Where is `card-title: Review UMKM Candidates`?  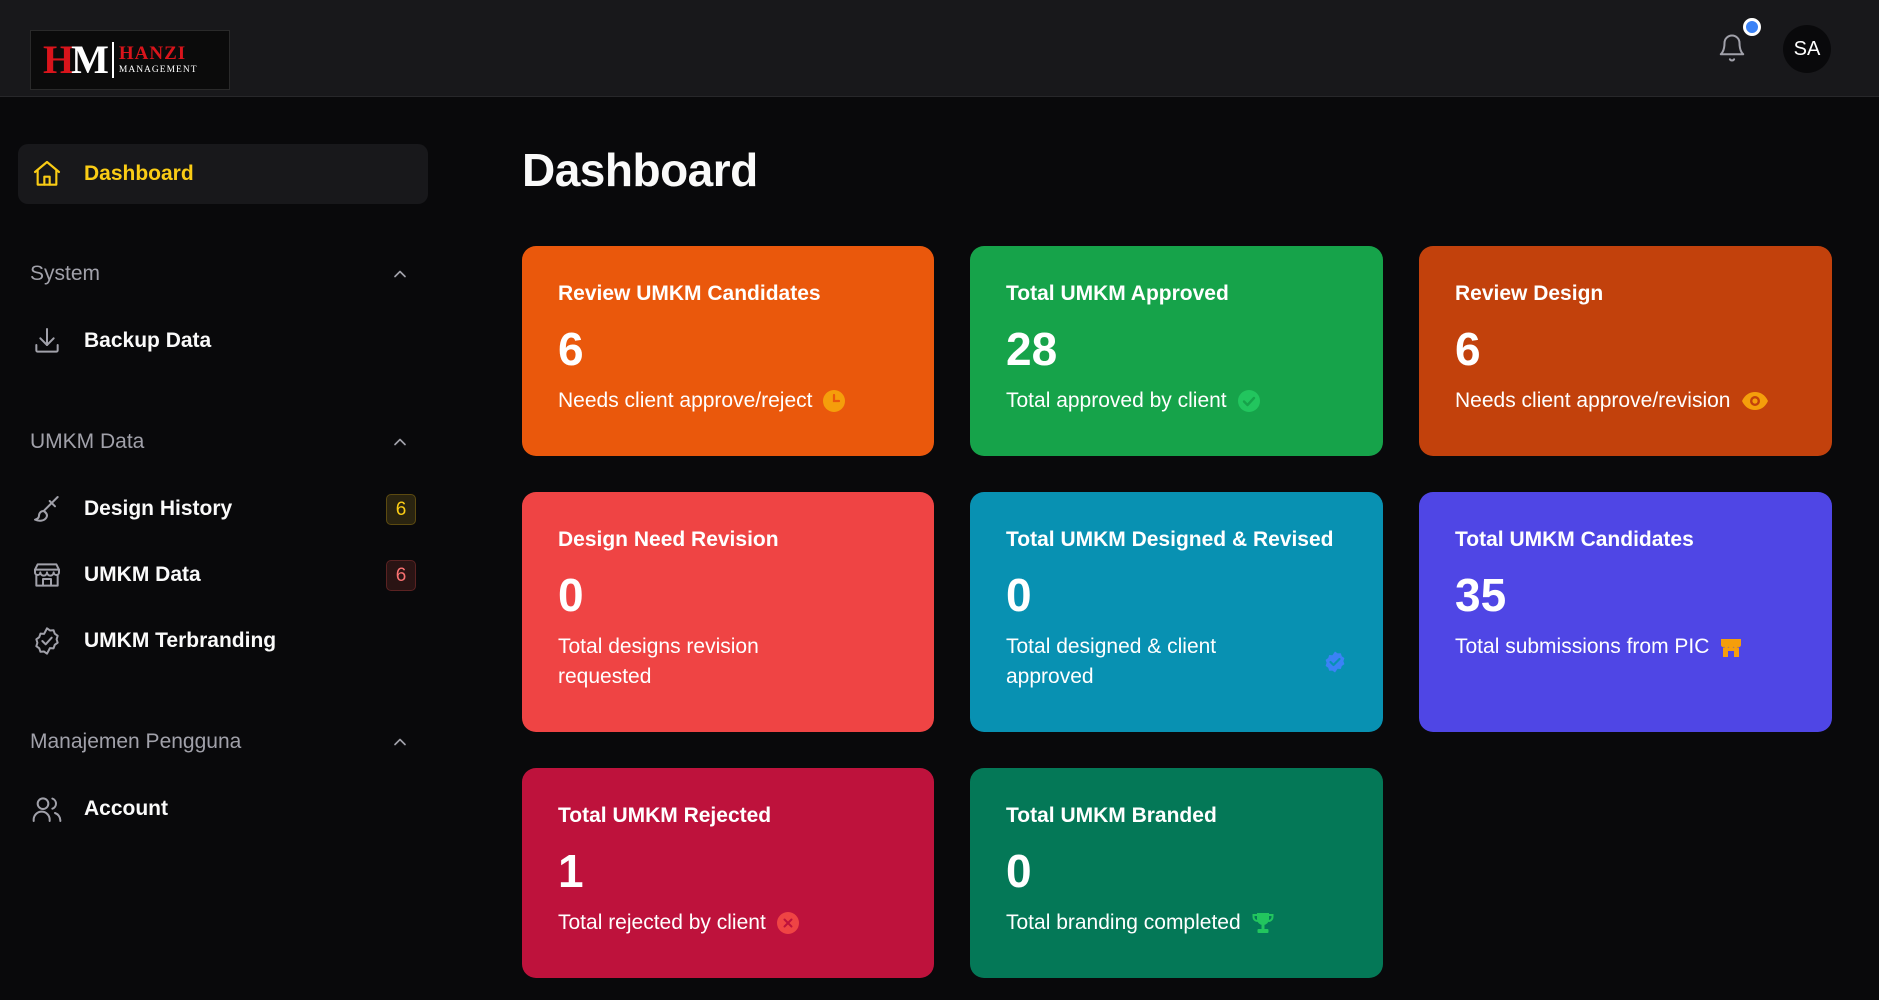
card-title: Review UMKM Candidates is located at coordinates (689, 293).